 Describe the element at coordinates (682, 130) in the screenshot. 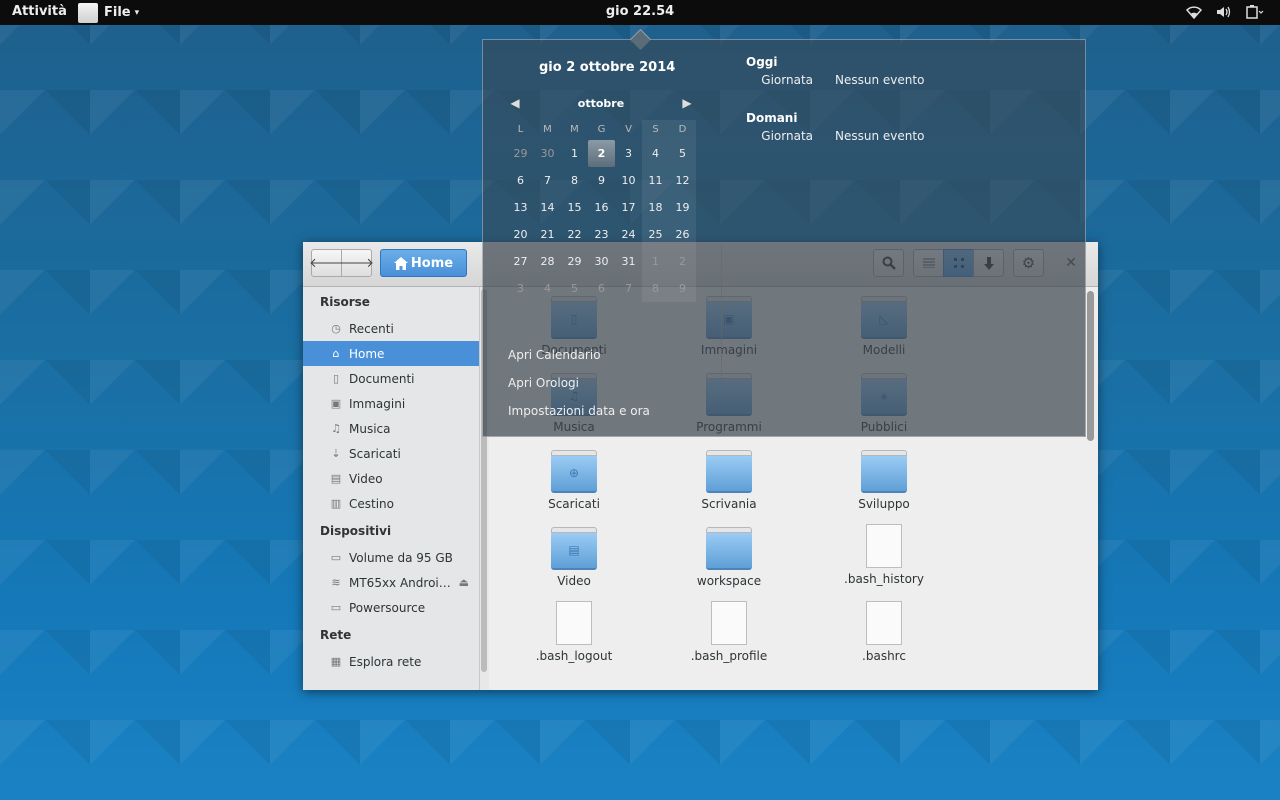

I see `weekday-label: D` at that location.